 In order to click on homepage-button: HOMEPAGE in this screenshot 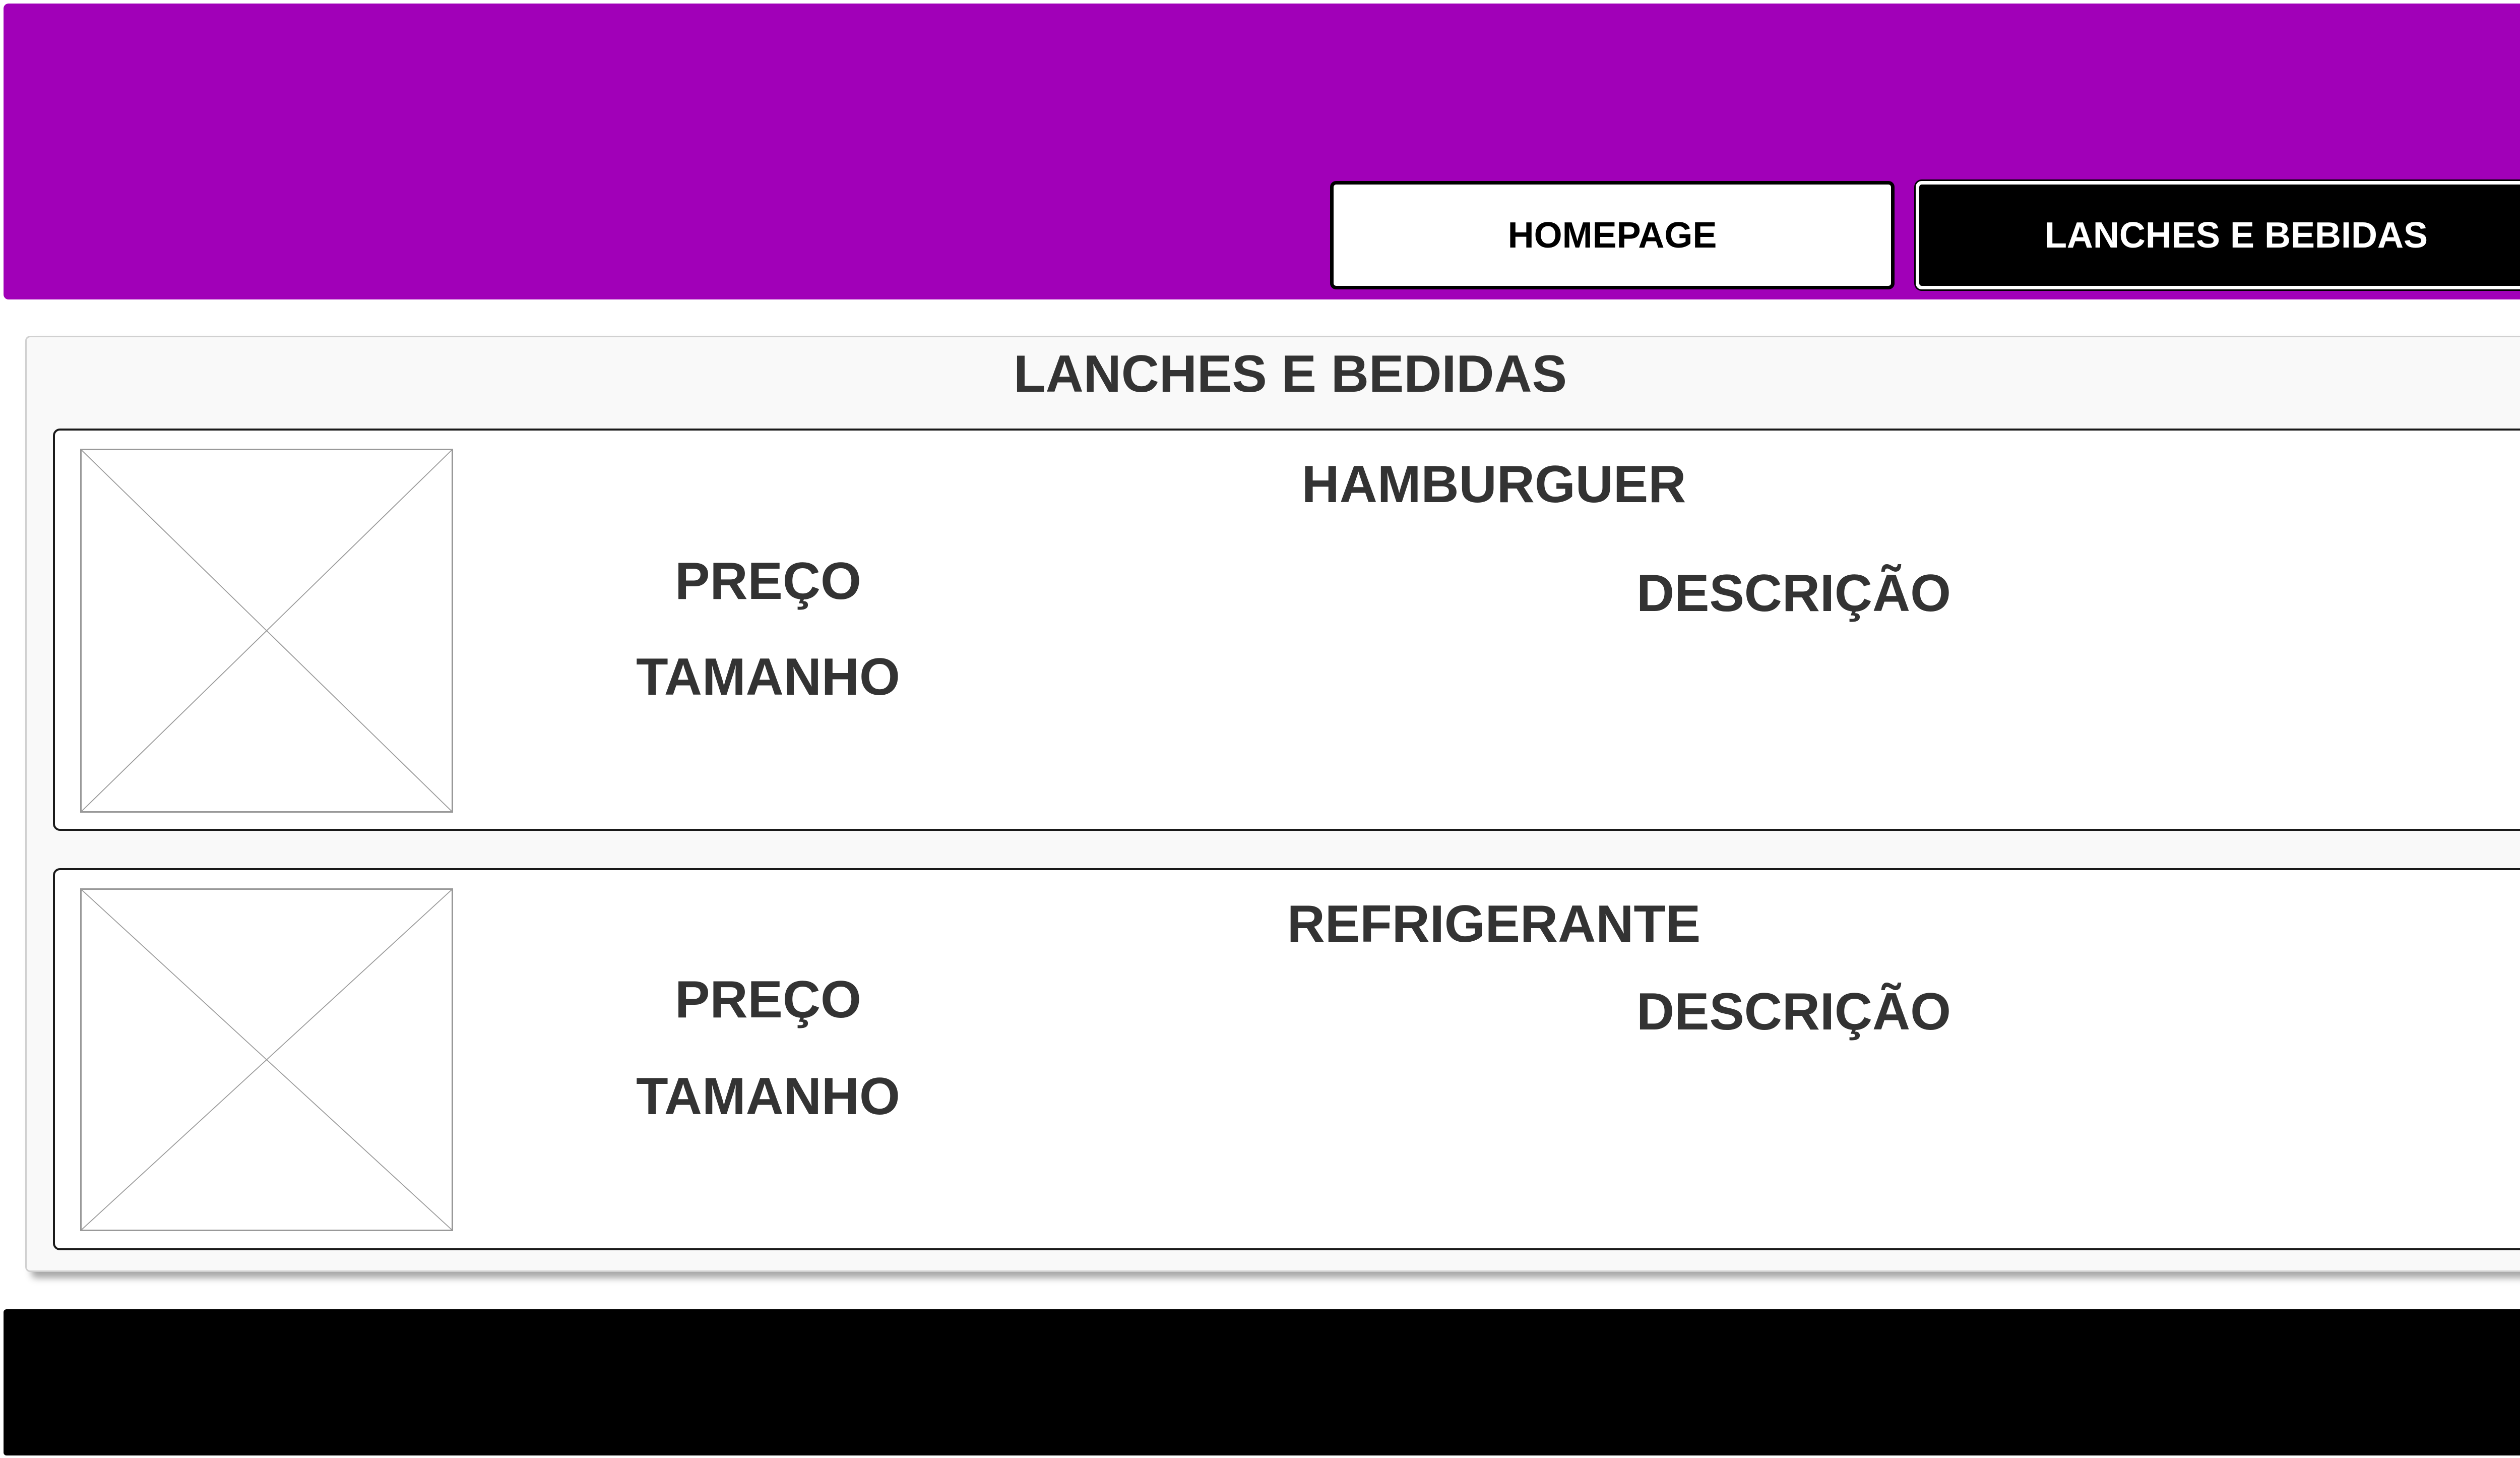, I will do `click(1612, 235)`.